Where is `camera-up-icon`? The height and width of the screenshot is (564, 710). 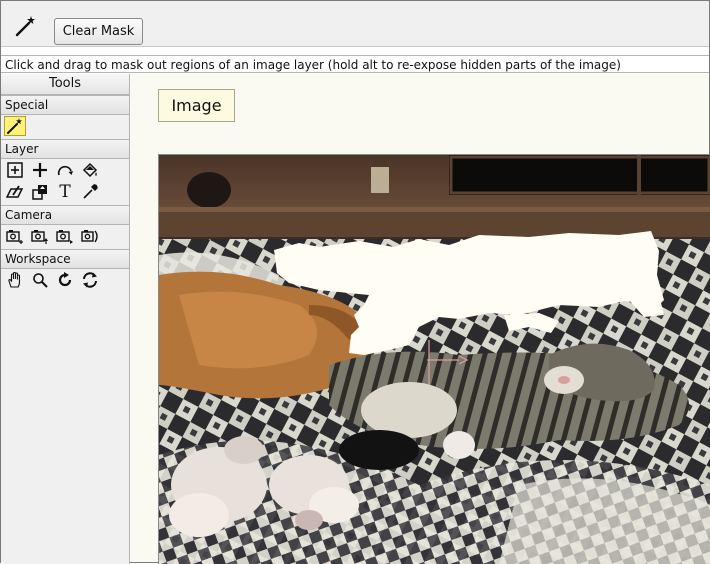
camera-up-icon is located at coordinates (40, 236).